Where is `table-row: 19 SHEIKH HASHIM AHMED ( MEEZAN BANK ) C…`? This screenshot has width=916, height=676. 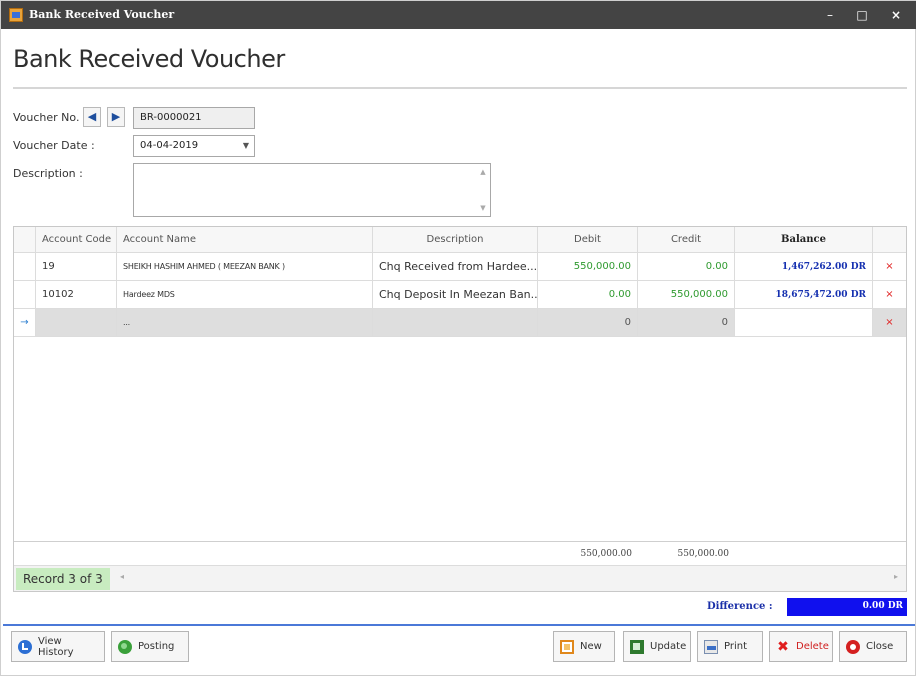 table-row: 19 SHEIKH HASHIM AHMED ( MEEZAN BANK ) C… is located at coordinates (460, 267).